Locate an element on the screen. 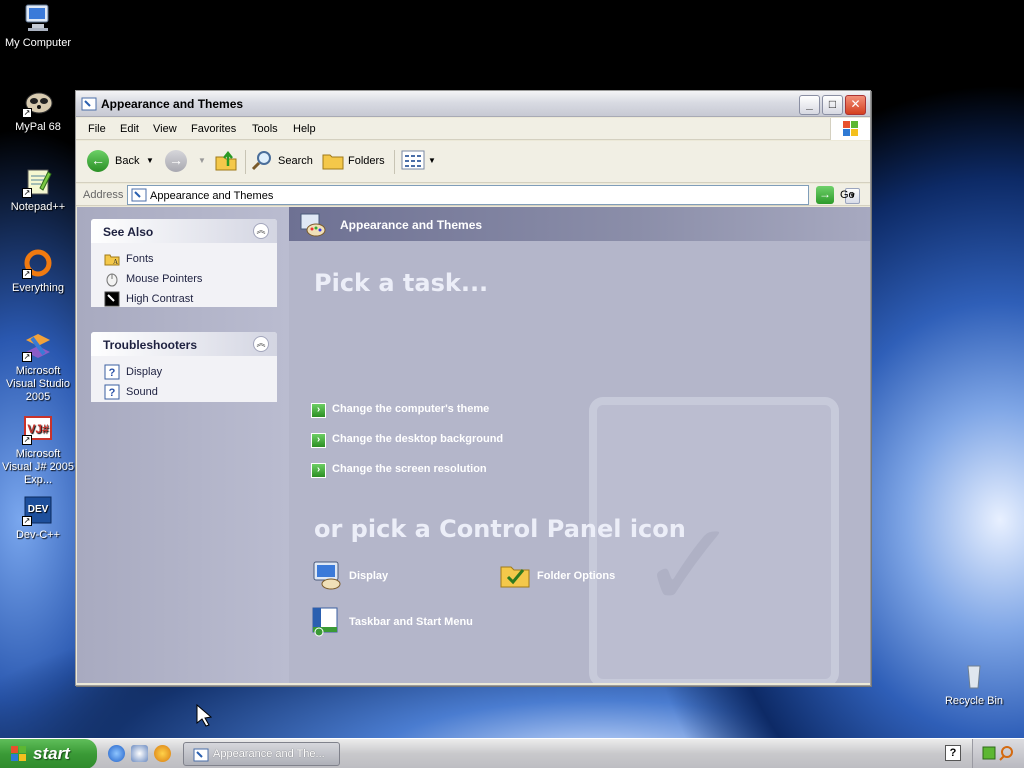  system-tray is located at coordinates (998, 753).